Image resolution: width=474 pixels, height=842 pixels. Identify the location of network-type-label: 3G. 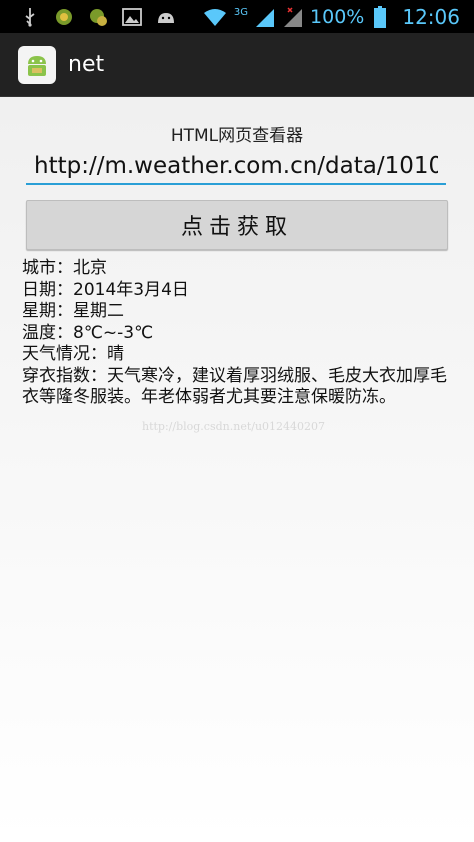
(241, 12).